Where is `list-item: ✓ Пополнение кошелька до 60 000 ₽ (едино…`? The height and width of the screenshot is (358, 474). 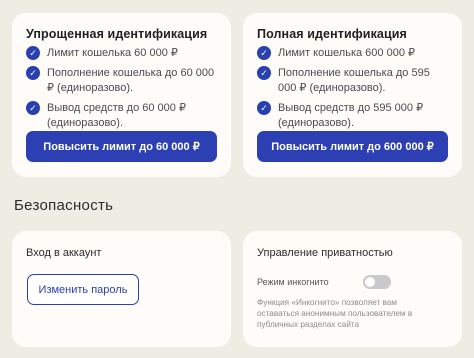
list-item: ✓ Пополнение кошелька до 60 000 ₽ (едино… is located at coordinates (121, 81).